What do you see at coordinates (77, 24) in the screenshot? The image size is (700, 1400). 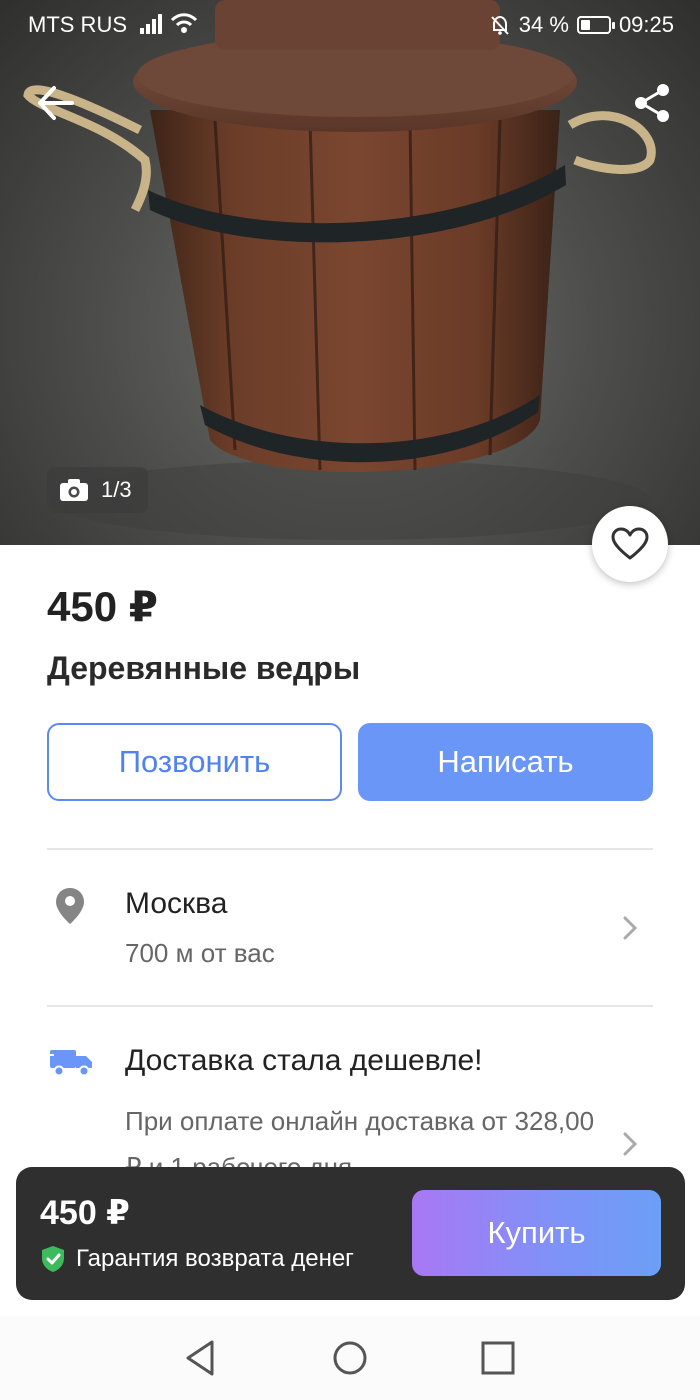 I see `carrier-name: MTS RUS` at bounding box center [77, 24].